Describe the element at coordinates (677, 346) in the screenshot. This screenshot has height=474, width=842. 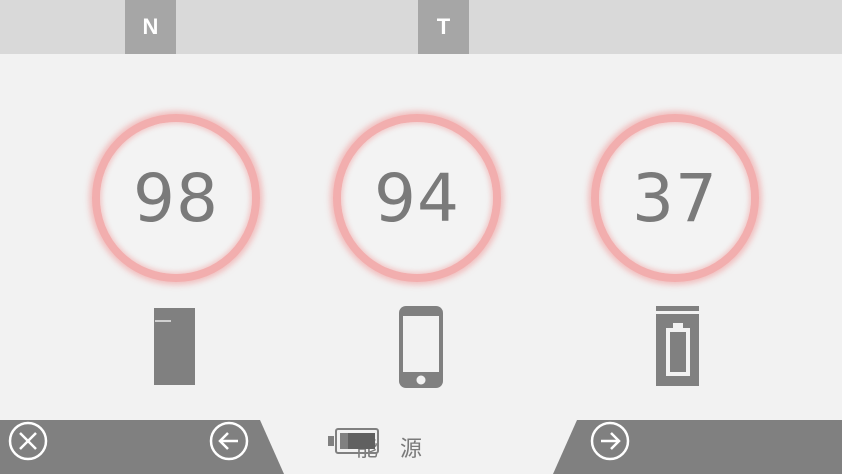
I see `battery-pack-icon` at that location.